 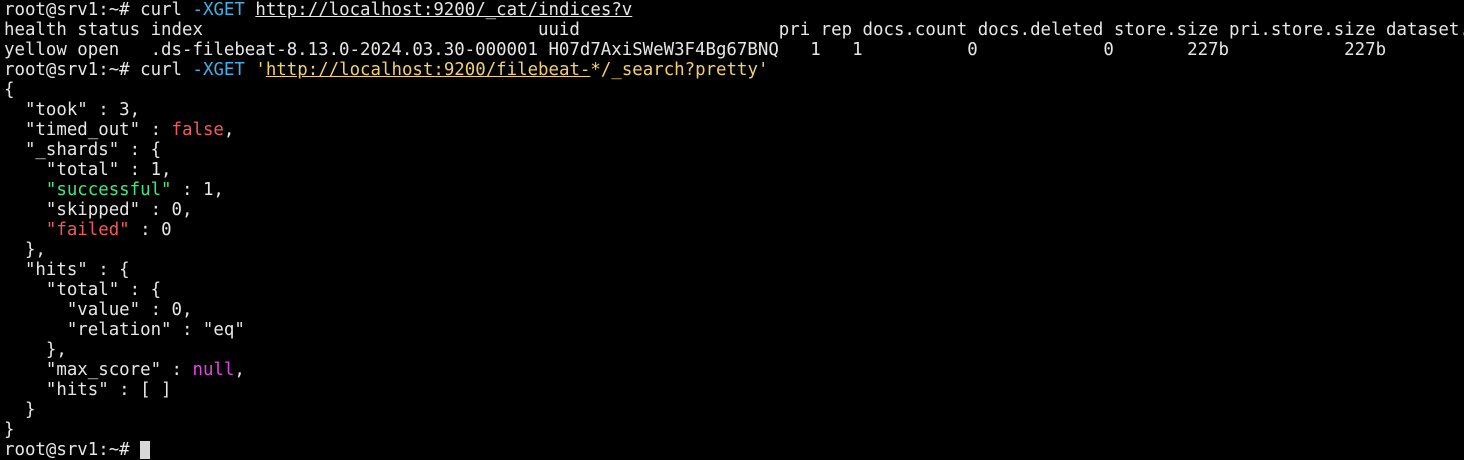 I want to click on json-failed: "failed" : 0, so click(x=734, y=230).